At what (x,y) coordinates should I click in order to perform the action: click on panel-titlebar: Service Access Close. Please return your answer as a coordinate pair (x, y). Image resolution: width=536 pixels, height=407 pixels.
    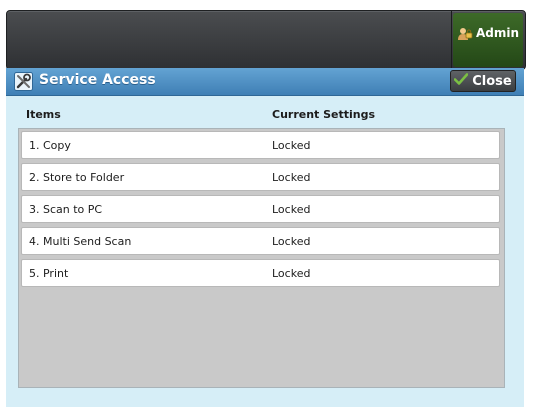
    Looking at the image, I should click on (265, 82).